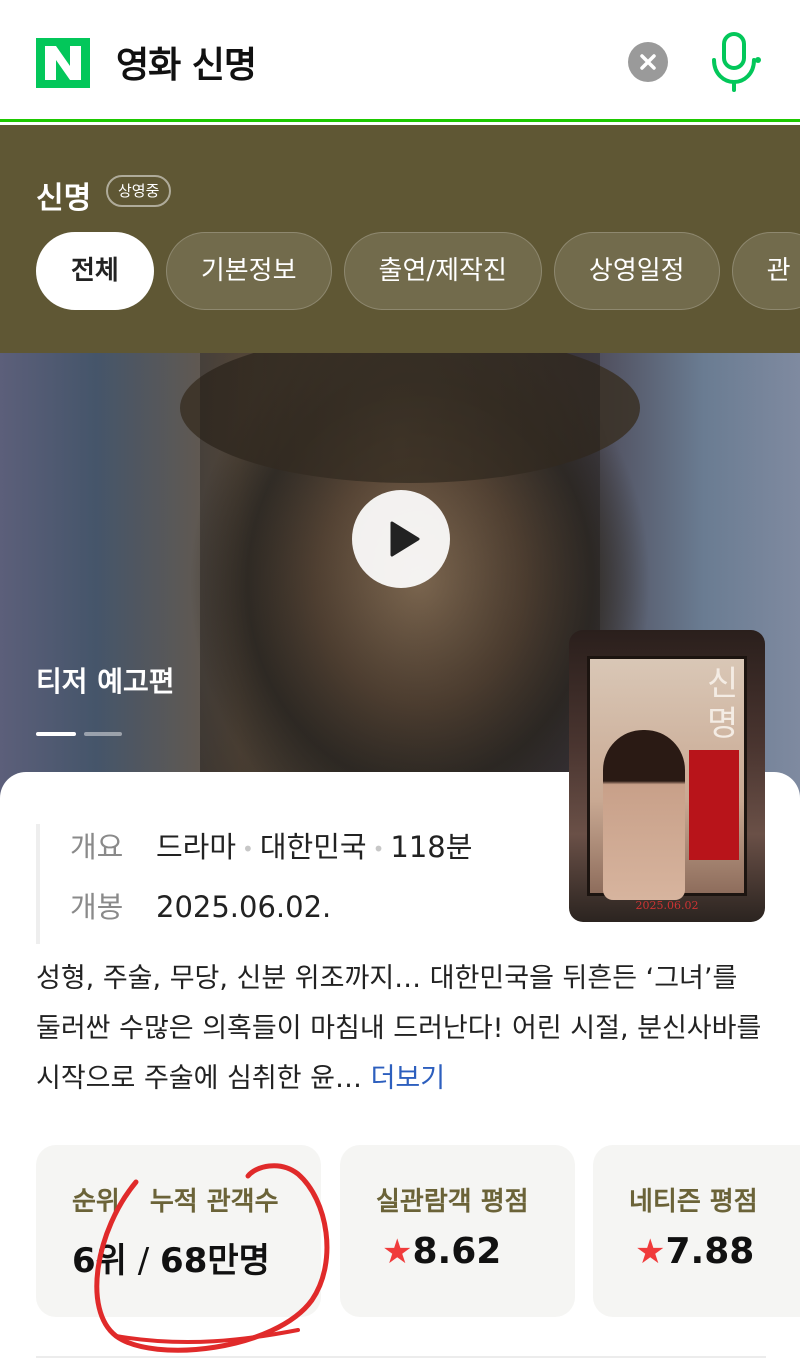 This screenshot has height=1365, width=800. I want to click on trailer-label: 티저 예고편, so click(105, 681).